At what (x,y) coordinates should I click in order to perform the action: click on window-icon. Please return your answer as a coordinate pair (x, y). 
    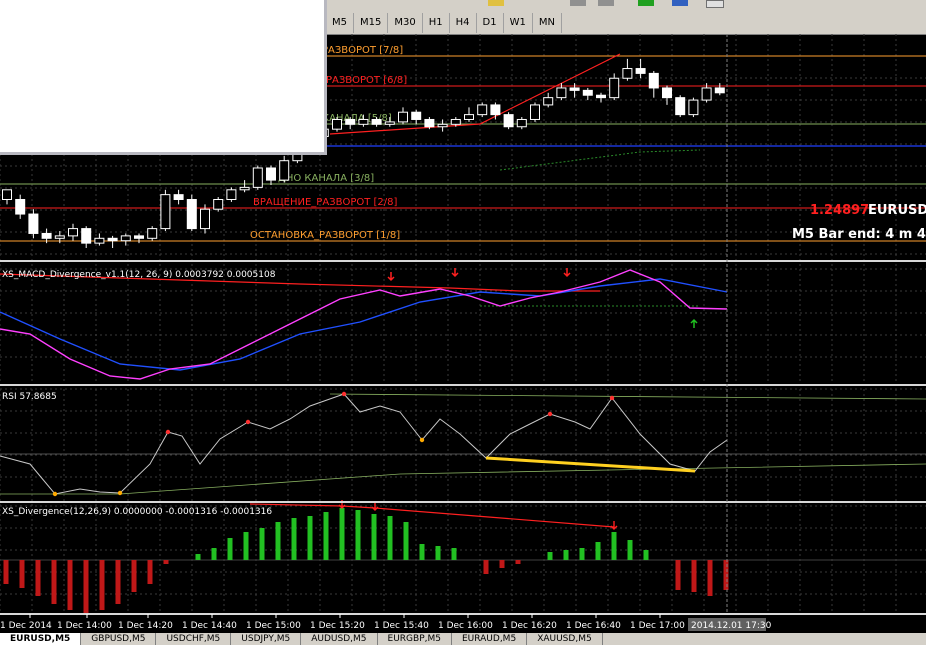
    Looking at the image, I should click on (715, 4).